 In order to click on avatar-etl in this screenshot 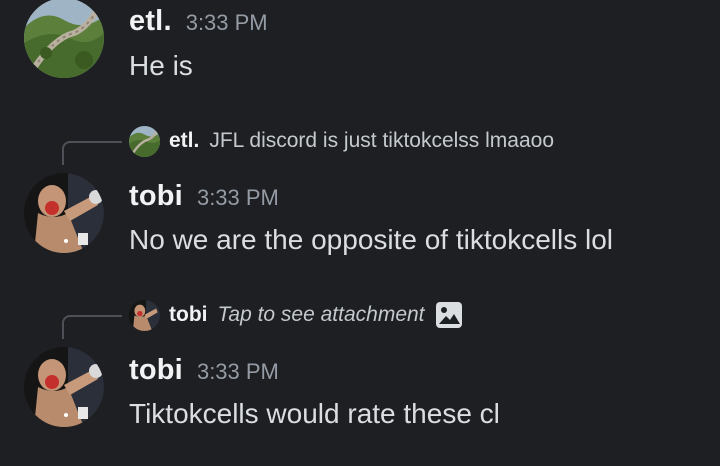, I will do `click(64, 39)`.